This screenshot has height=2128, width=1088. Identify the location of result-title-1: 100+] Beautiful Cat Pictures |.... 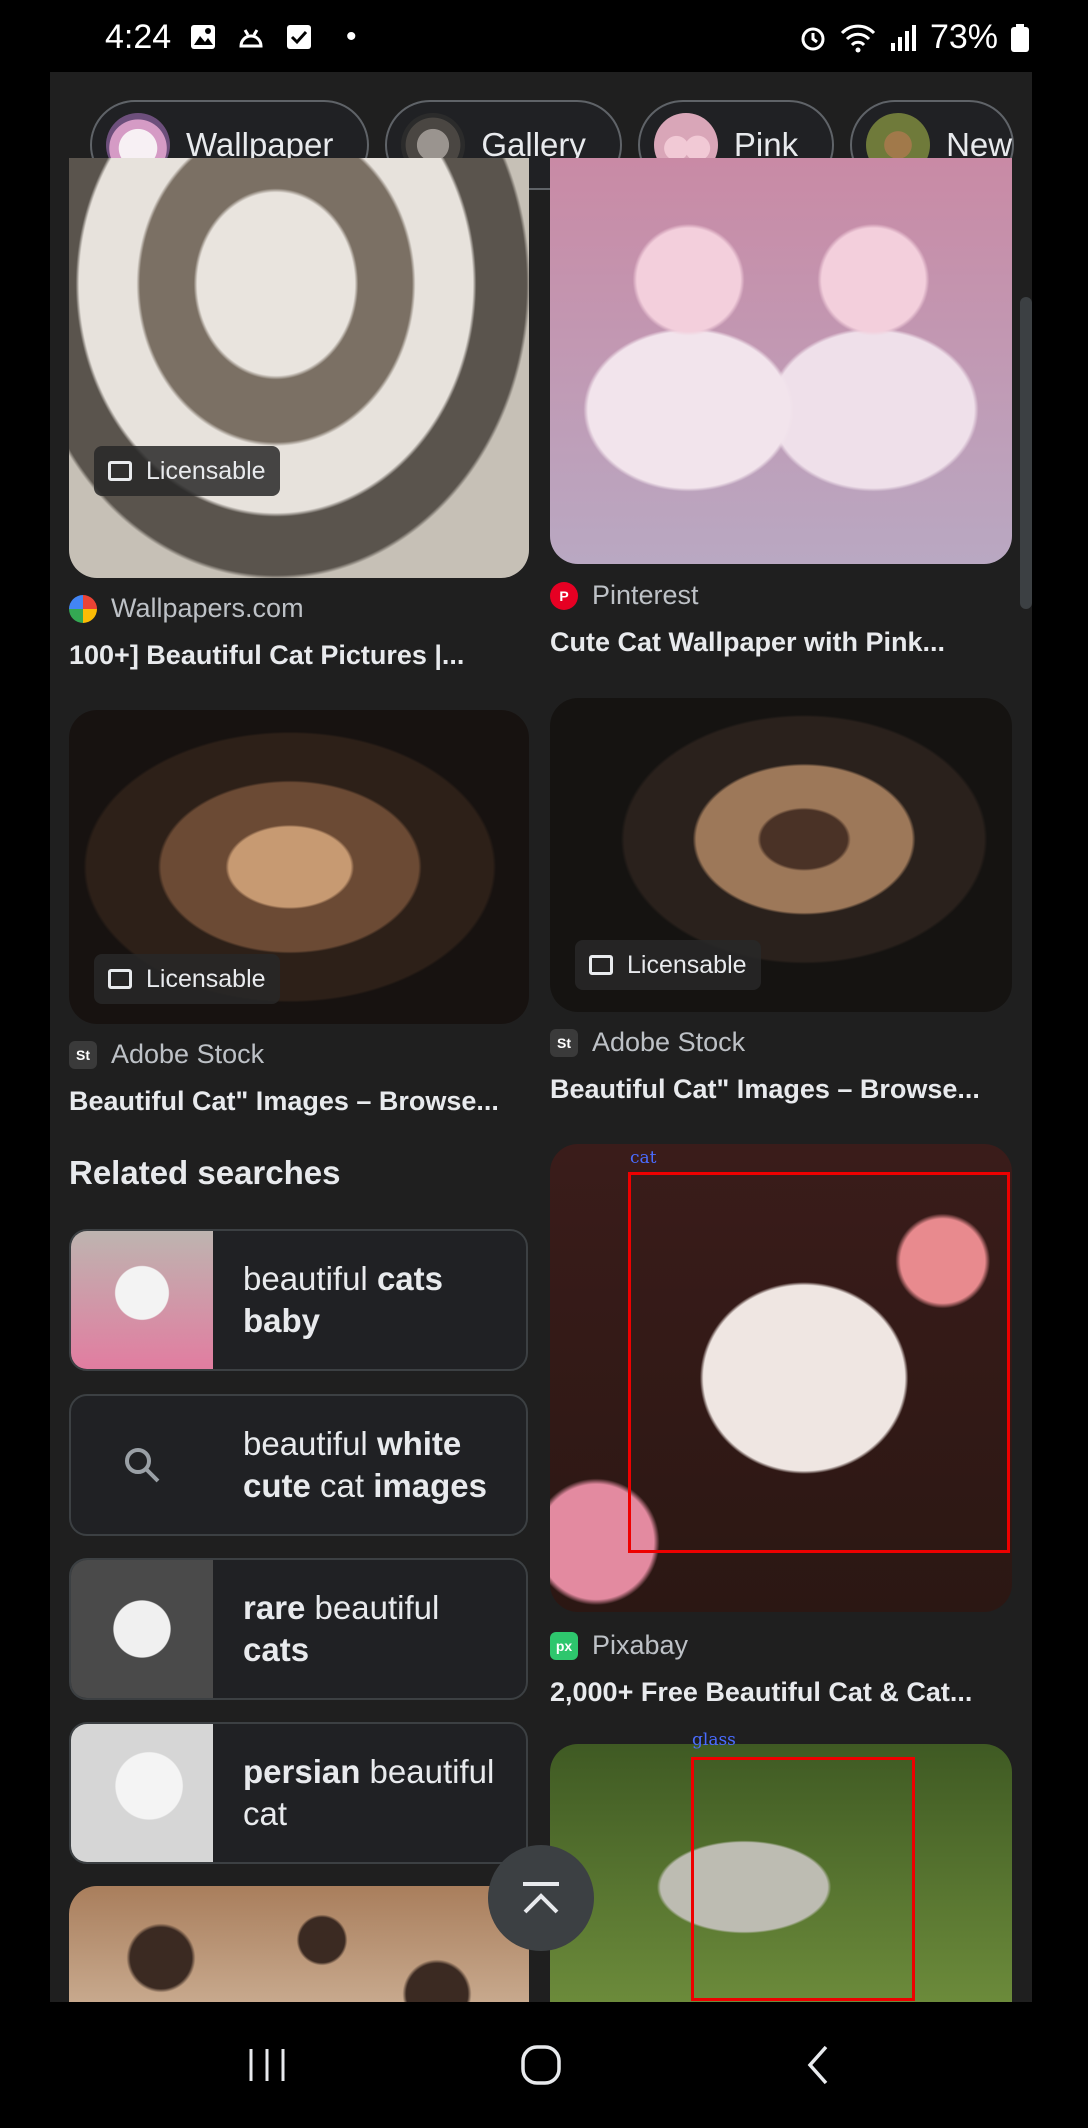
(299, 655).